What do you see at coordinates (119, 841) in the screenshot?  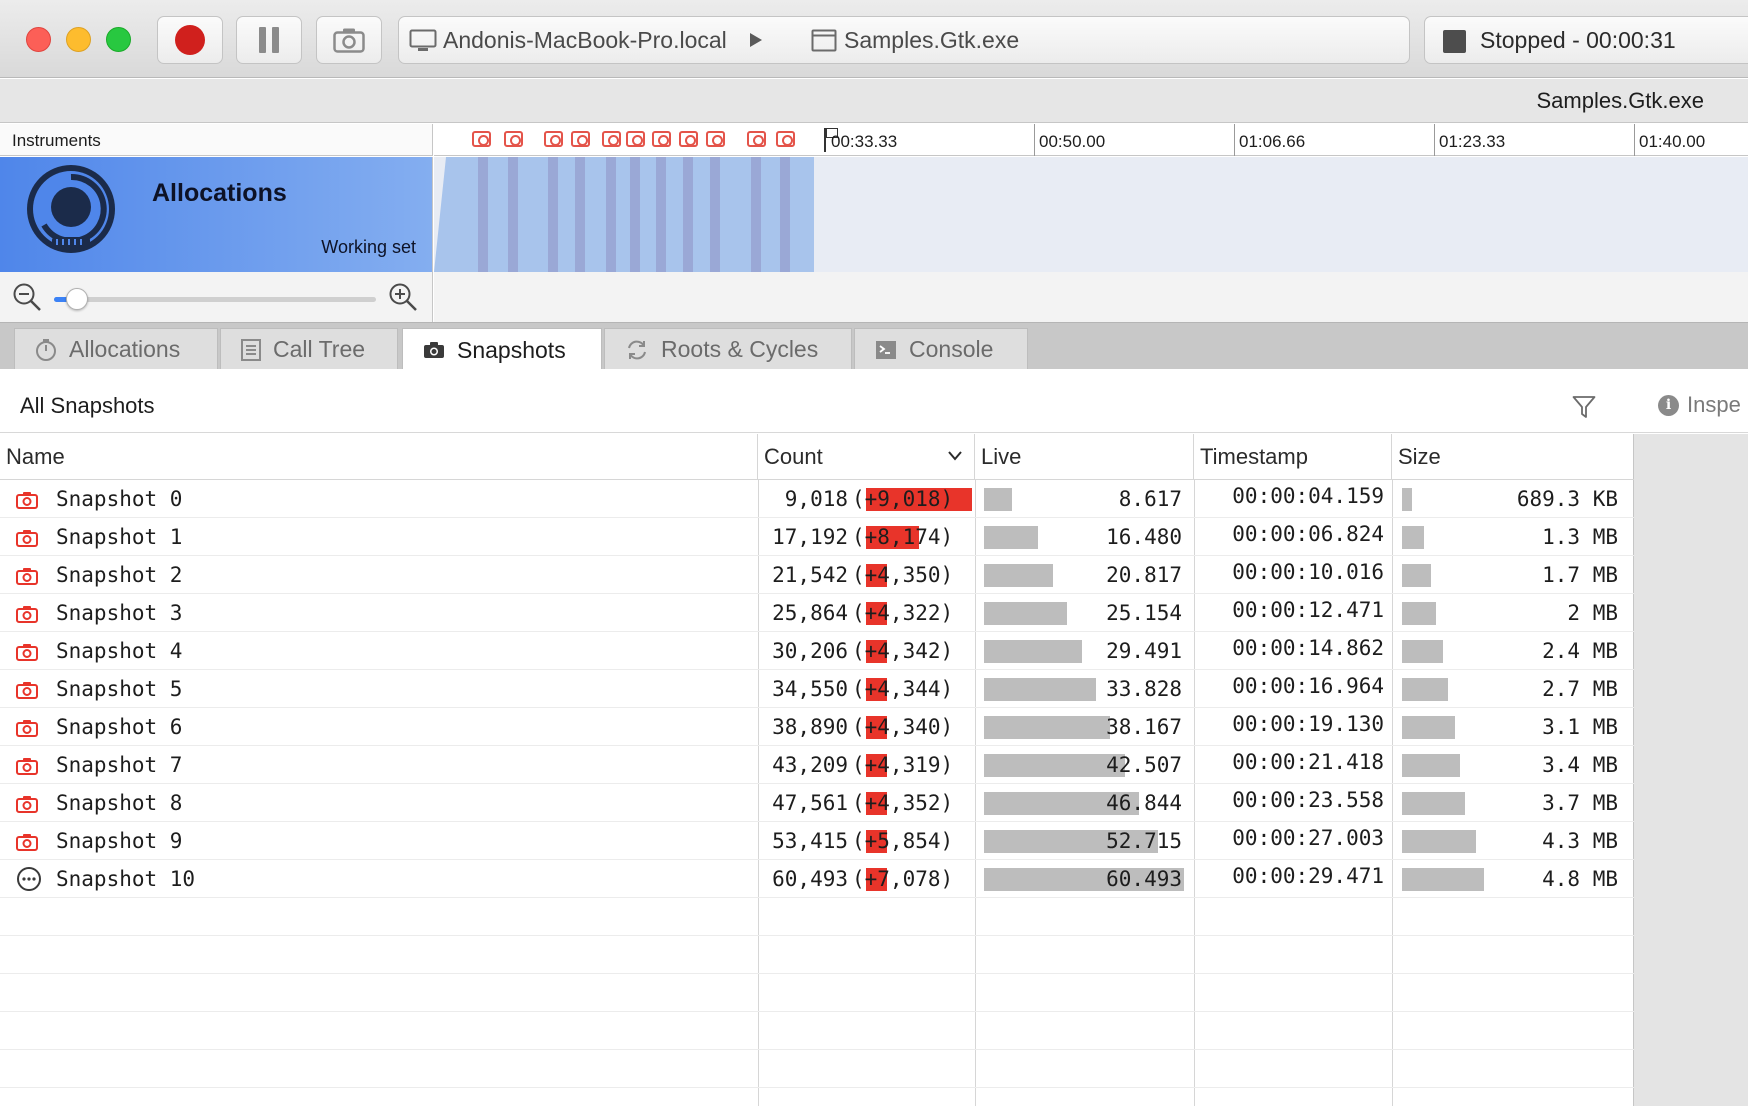 I see `snapshot-name: Snapshot 9` at bounding box center [119, 841].